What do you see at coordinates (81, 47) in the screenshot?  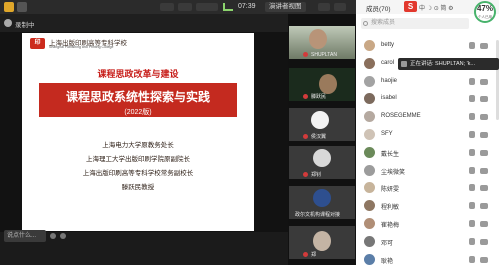 I see `slide-org-subtitle: Shanghai Publishing and Printing College` at bounding box center [81, 47].